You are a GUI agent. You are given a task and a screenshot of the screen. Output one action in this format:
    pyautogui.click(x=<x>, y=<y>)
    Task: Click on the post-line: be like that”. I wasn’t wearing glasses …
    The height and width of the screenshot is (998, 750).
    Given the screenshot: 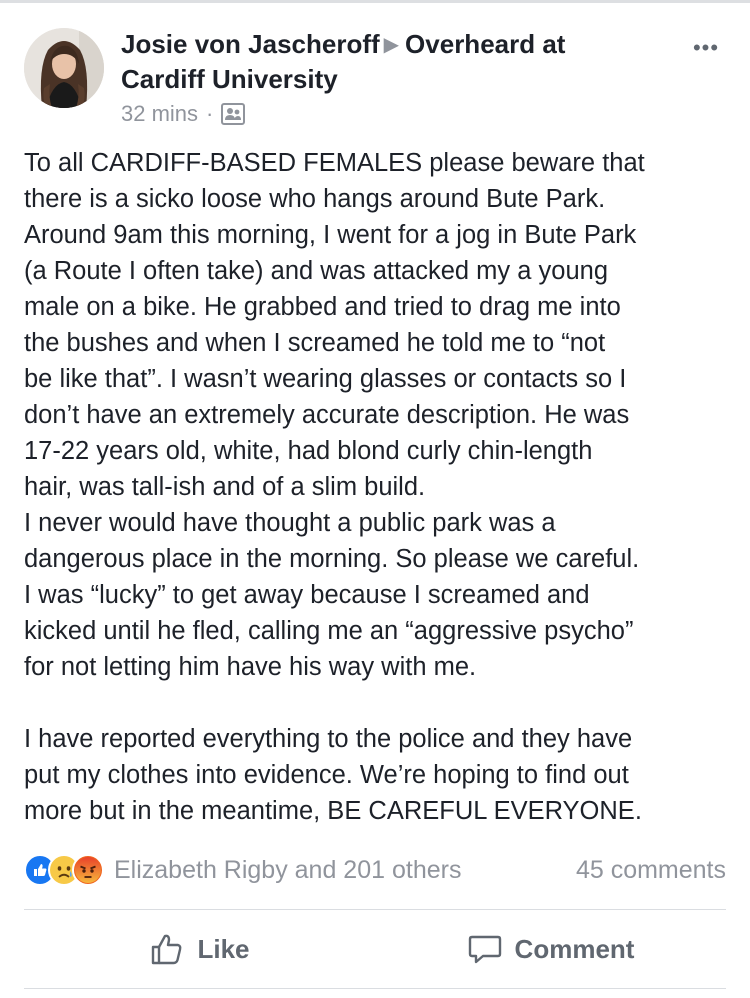 What is the action you would take?
    pyautogui.click(x=325, y=379)
    